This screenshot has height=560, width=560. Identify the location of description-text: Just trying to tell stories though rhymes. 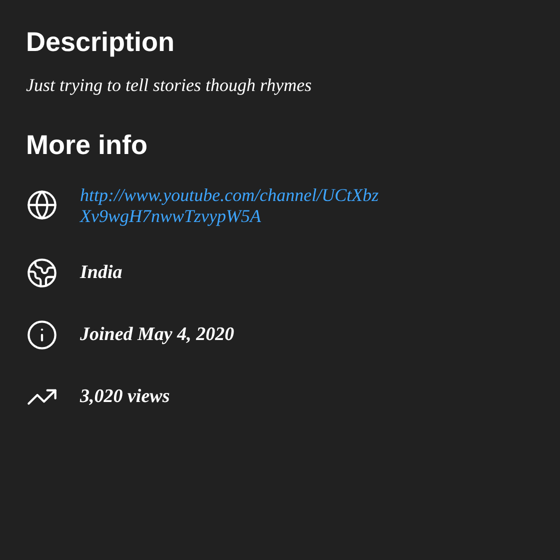
(169, 85).